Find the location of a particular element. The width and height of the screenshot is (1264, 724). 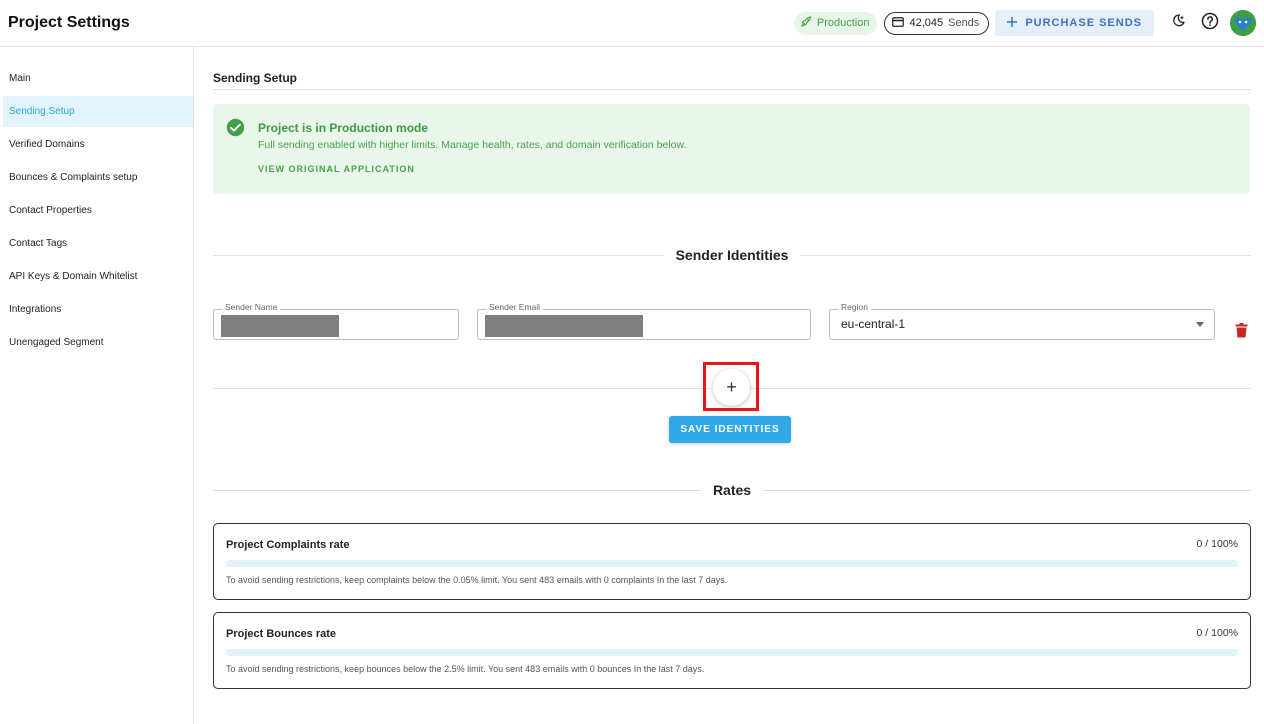

sidebar-item-bounces-complaints: Bounces & Complaints setup is located at coordinates (96, 177).